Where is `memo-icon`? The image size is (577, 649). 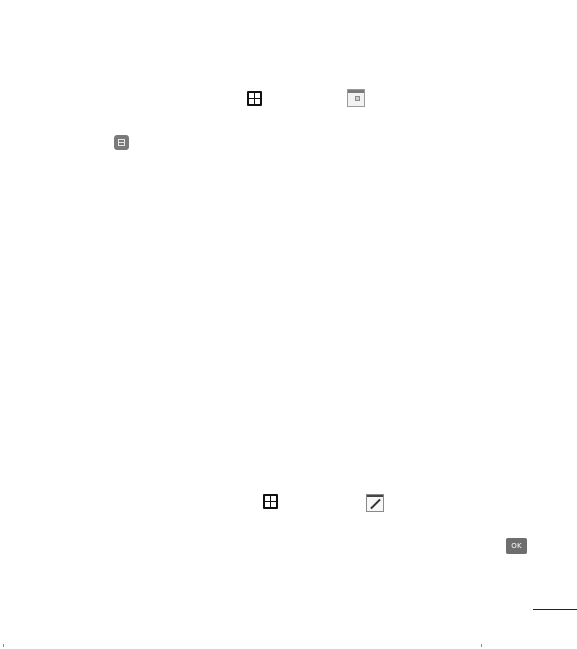
memo-icon is located at coordinates (375, 503).